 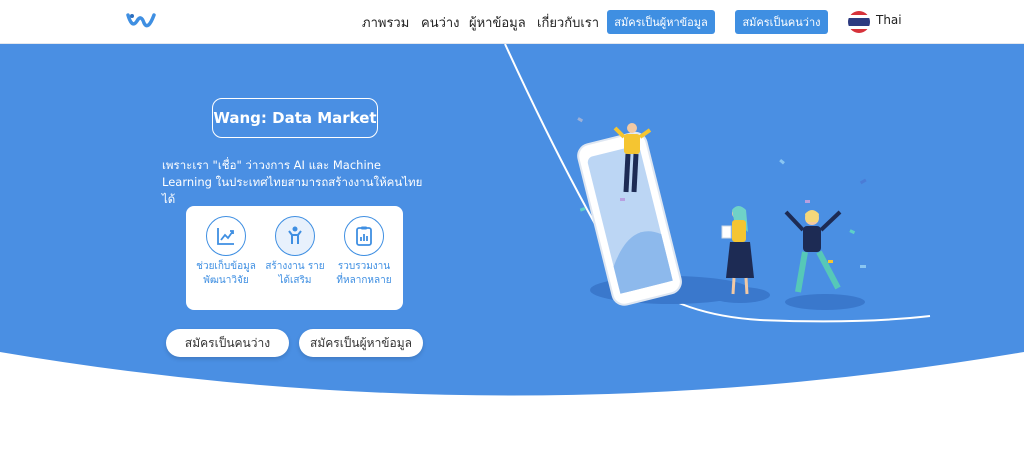 What do you see at coordinates (226, 266) in the screenshot?
I see `feature-label-line1: ช่วยเก็บข้อมูล` at bounding box center [226, 266].